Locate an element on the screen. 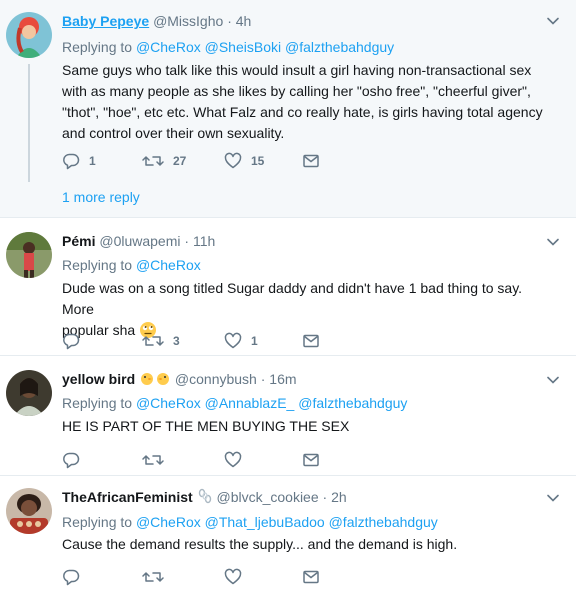 The width and height of the screenshot is (576, 596). tweet-header: Pémi @0luwapemi · 11h is located at coordinates (138, 241).